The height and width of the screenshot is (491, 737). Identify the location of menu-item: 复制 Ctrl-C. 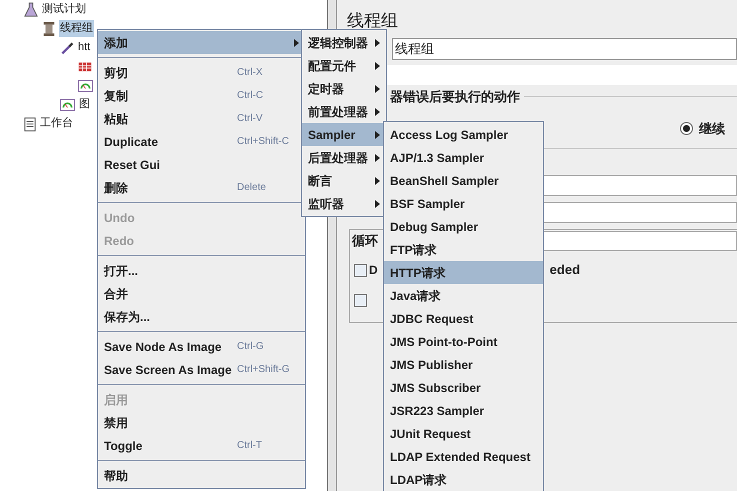
(201, 95).